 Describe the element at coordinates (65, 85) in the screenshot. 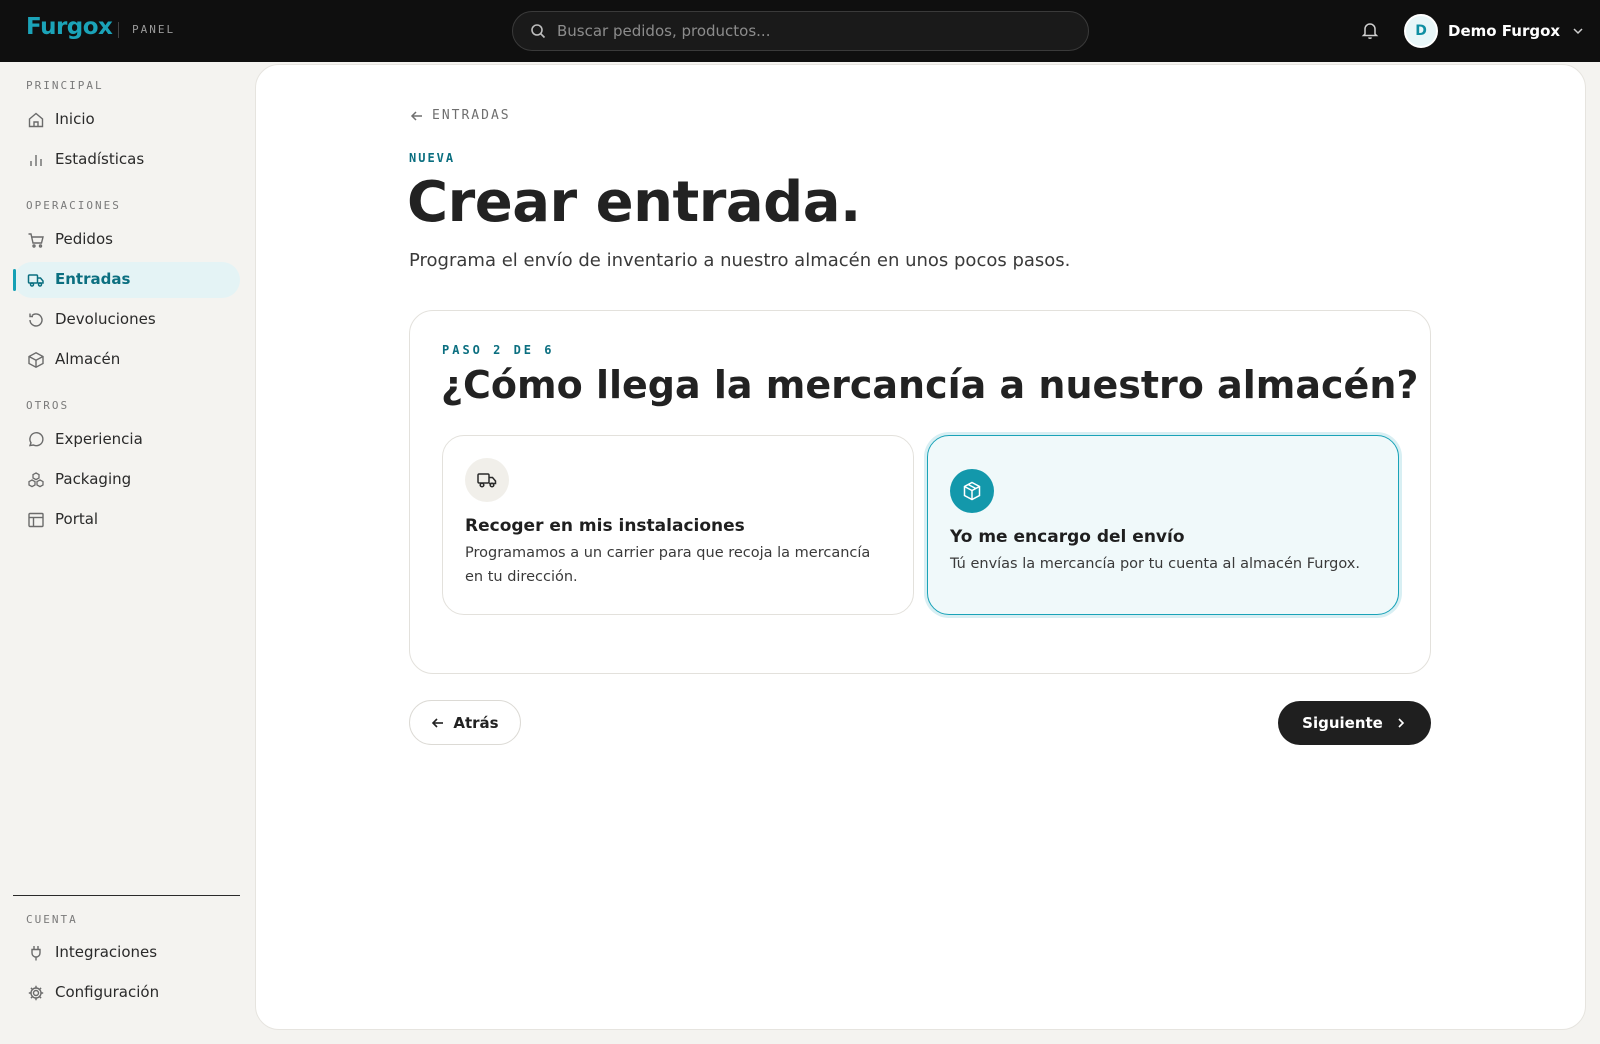

I see `section-principal: PRINCIPAL` at that location.